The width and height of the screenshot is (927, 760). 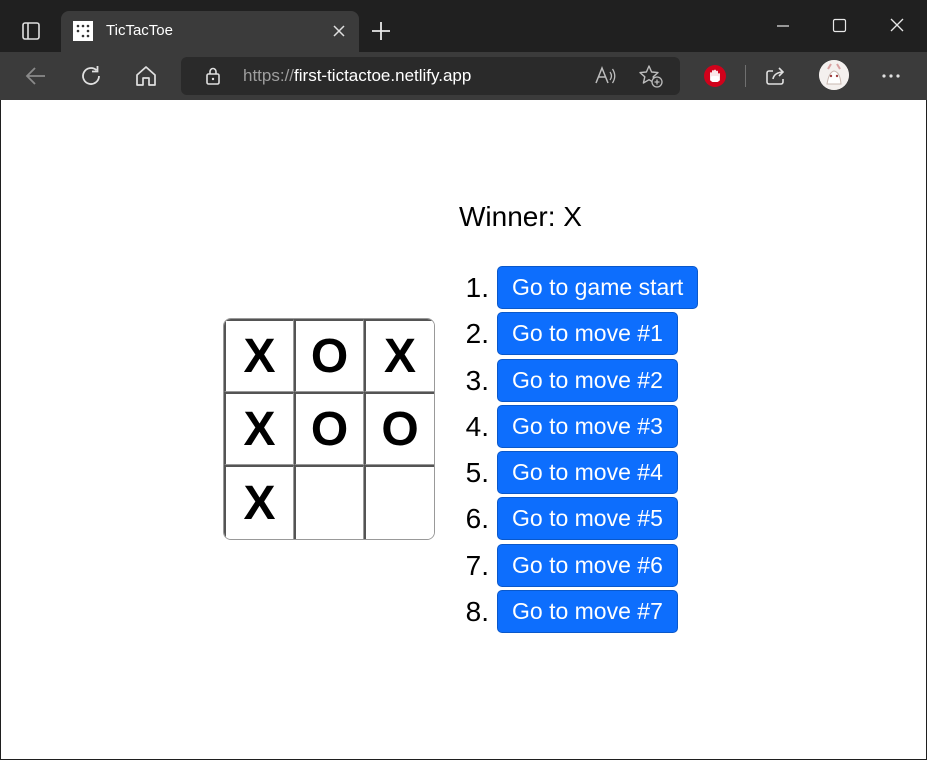 I want to click on move-list-item: 7. Go to move #6, so click(x=609, y=566).